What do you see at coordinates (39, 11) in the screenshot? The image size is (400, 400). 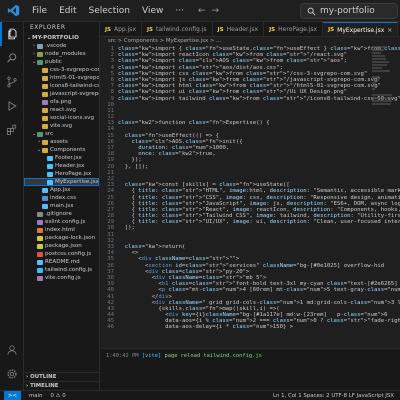 I see `menu-file: File` at bounding box center [39, 11].